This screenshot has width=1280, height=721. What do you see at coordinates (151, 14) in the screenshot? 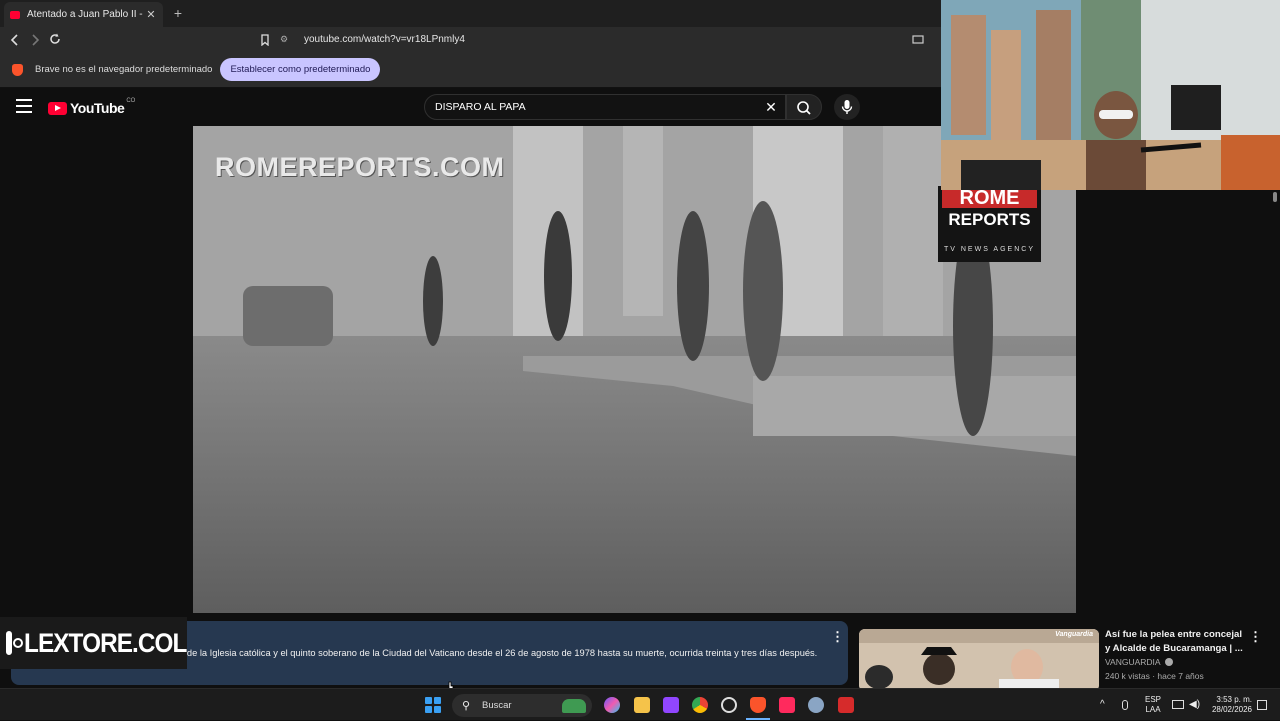
I see `tab-close-icon: ✕` at bounding box center [151, 14].